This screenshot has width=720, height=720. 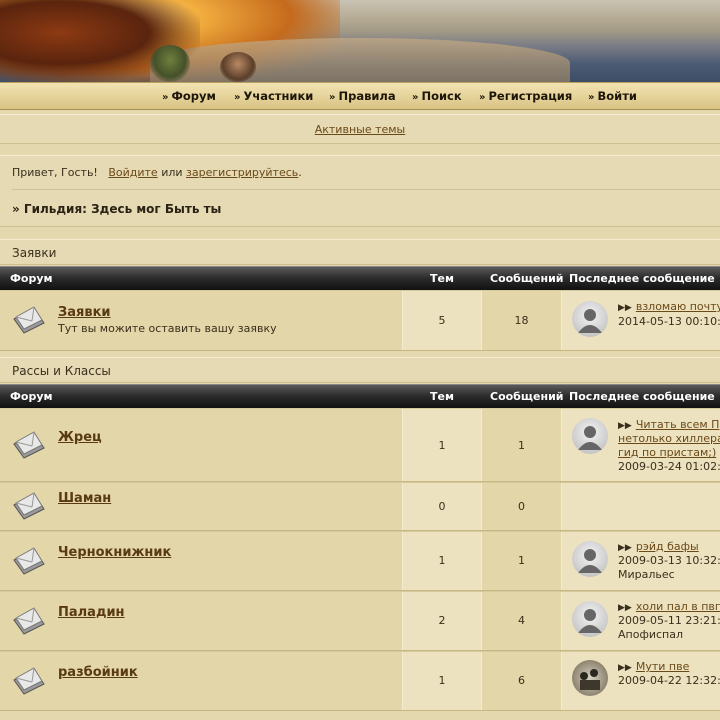 I want to click on forum-link: разбойник, so click(x=98, y=672).